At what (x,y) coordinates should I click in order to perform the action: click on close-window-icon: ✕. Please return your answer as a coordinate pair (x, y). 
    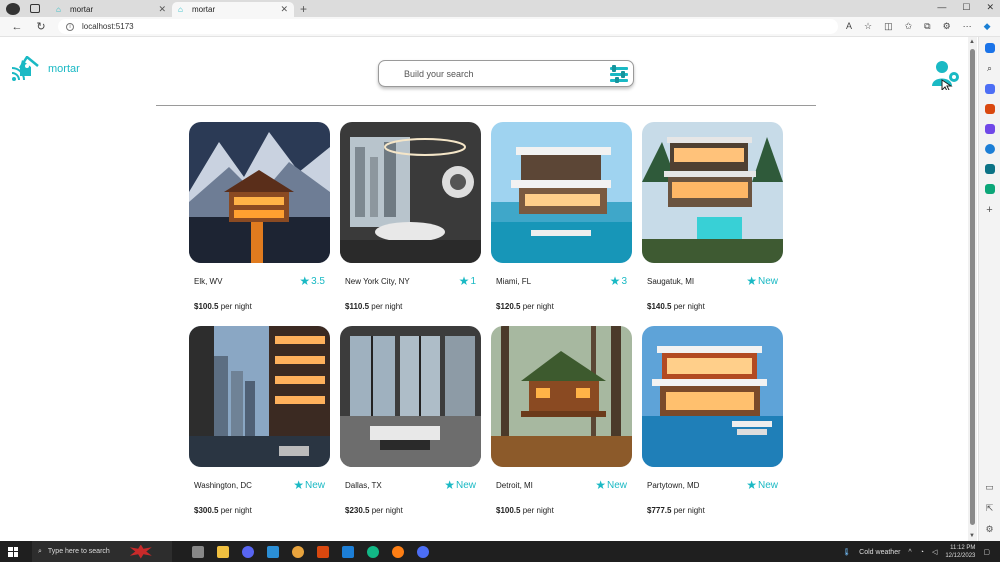
    Looking at the image, I should click on (990, 7).